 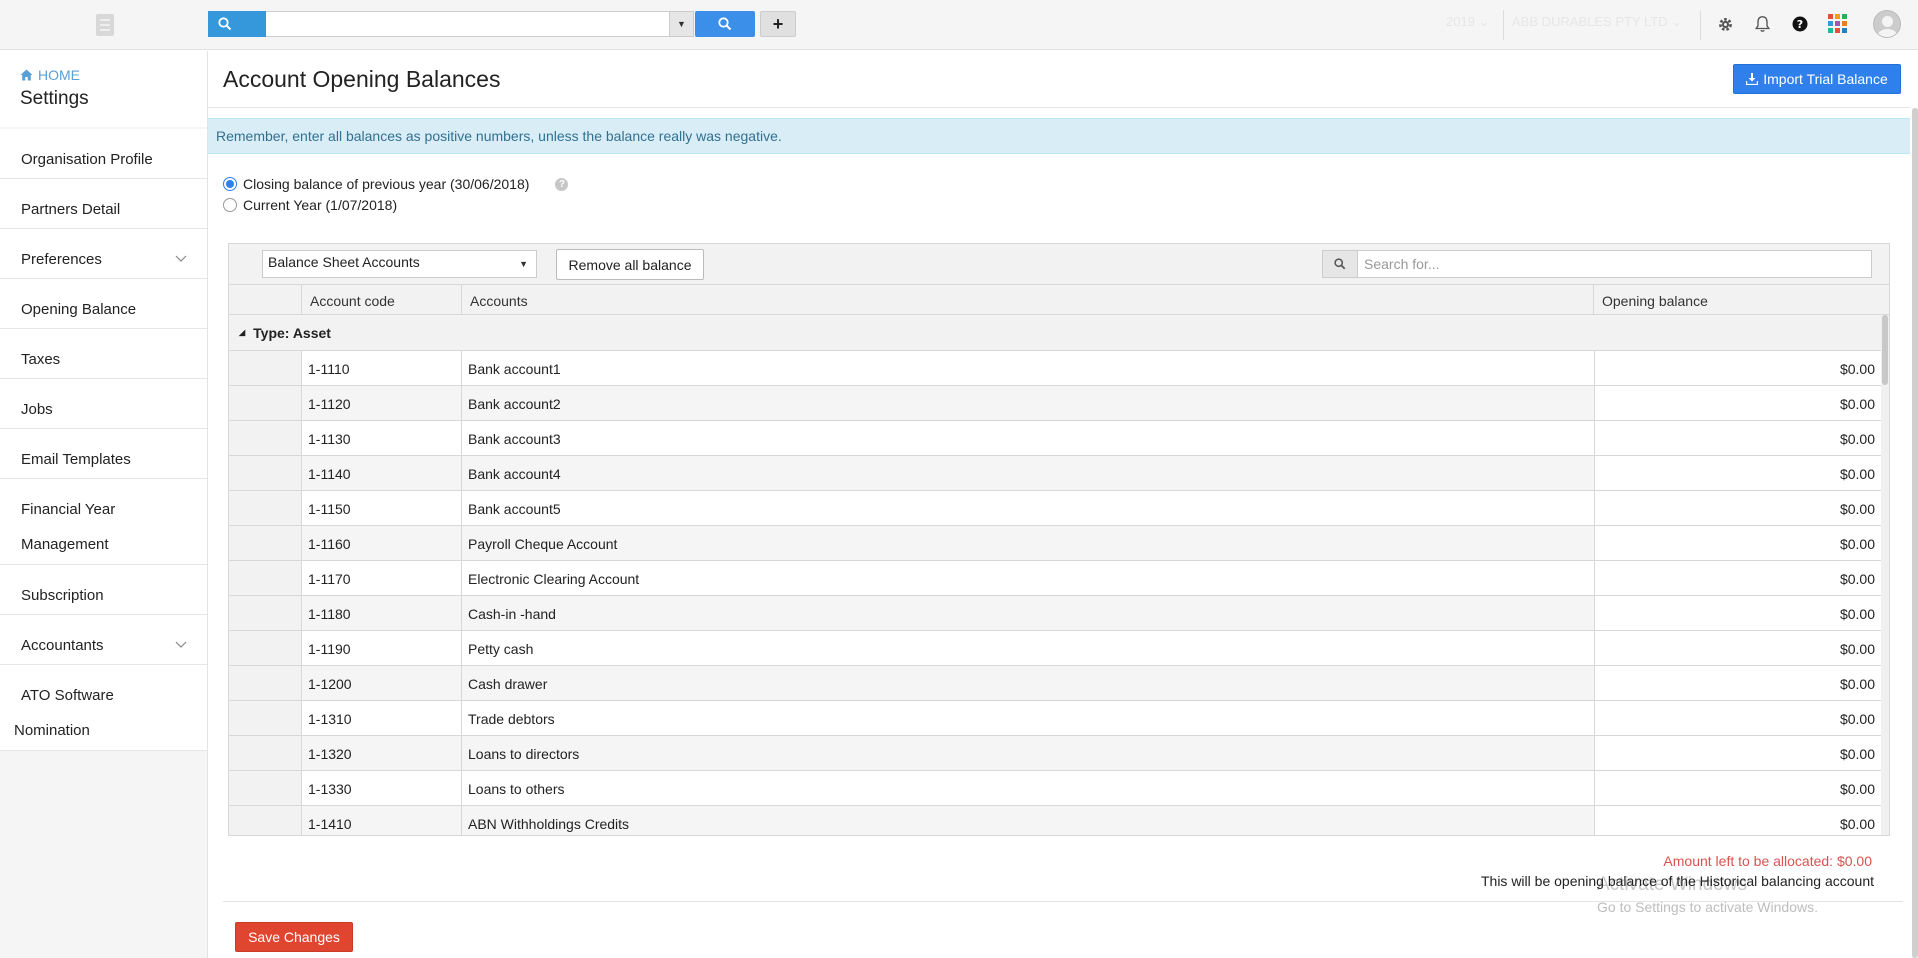 I want to click on account-name-cell: ABN Withholdings Credits, so click(x=549, y=824).